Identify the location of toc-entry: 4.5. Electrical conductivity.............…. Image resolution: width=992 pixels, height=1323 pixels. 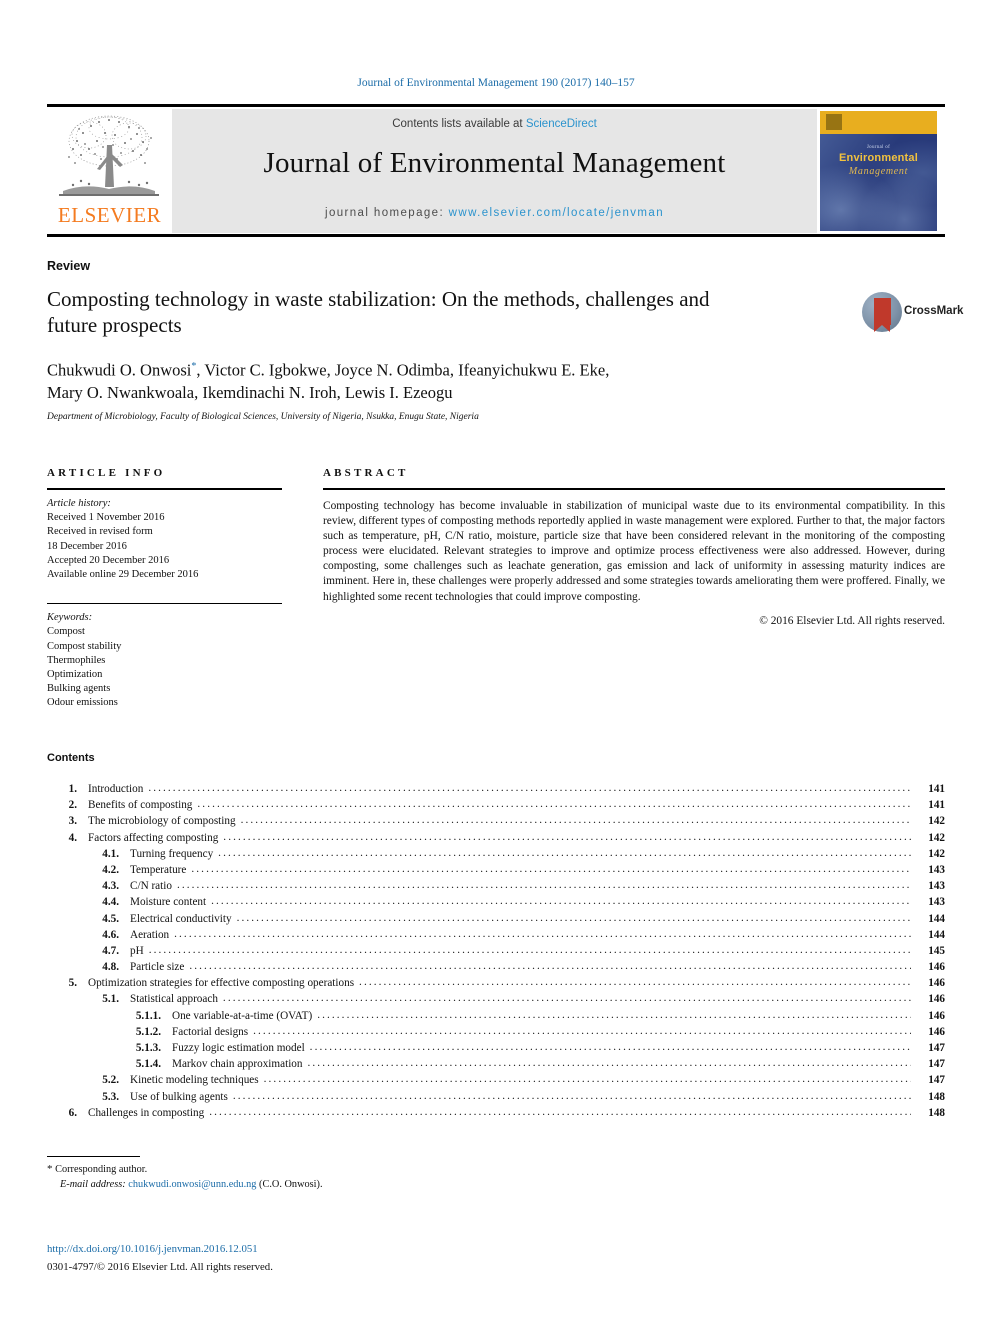
(496, 920).